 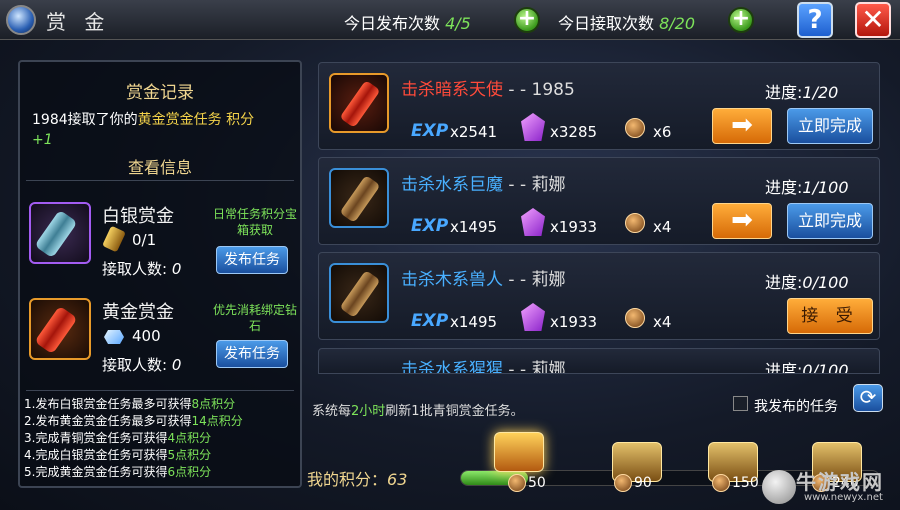 I want to click on gold-scroll-icon, so click(x=56, y=330).